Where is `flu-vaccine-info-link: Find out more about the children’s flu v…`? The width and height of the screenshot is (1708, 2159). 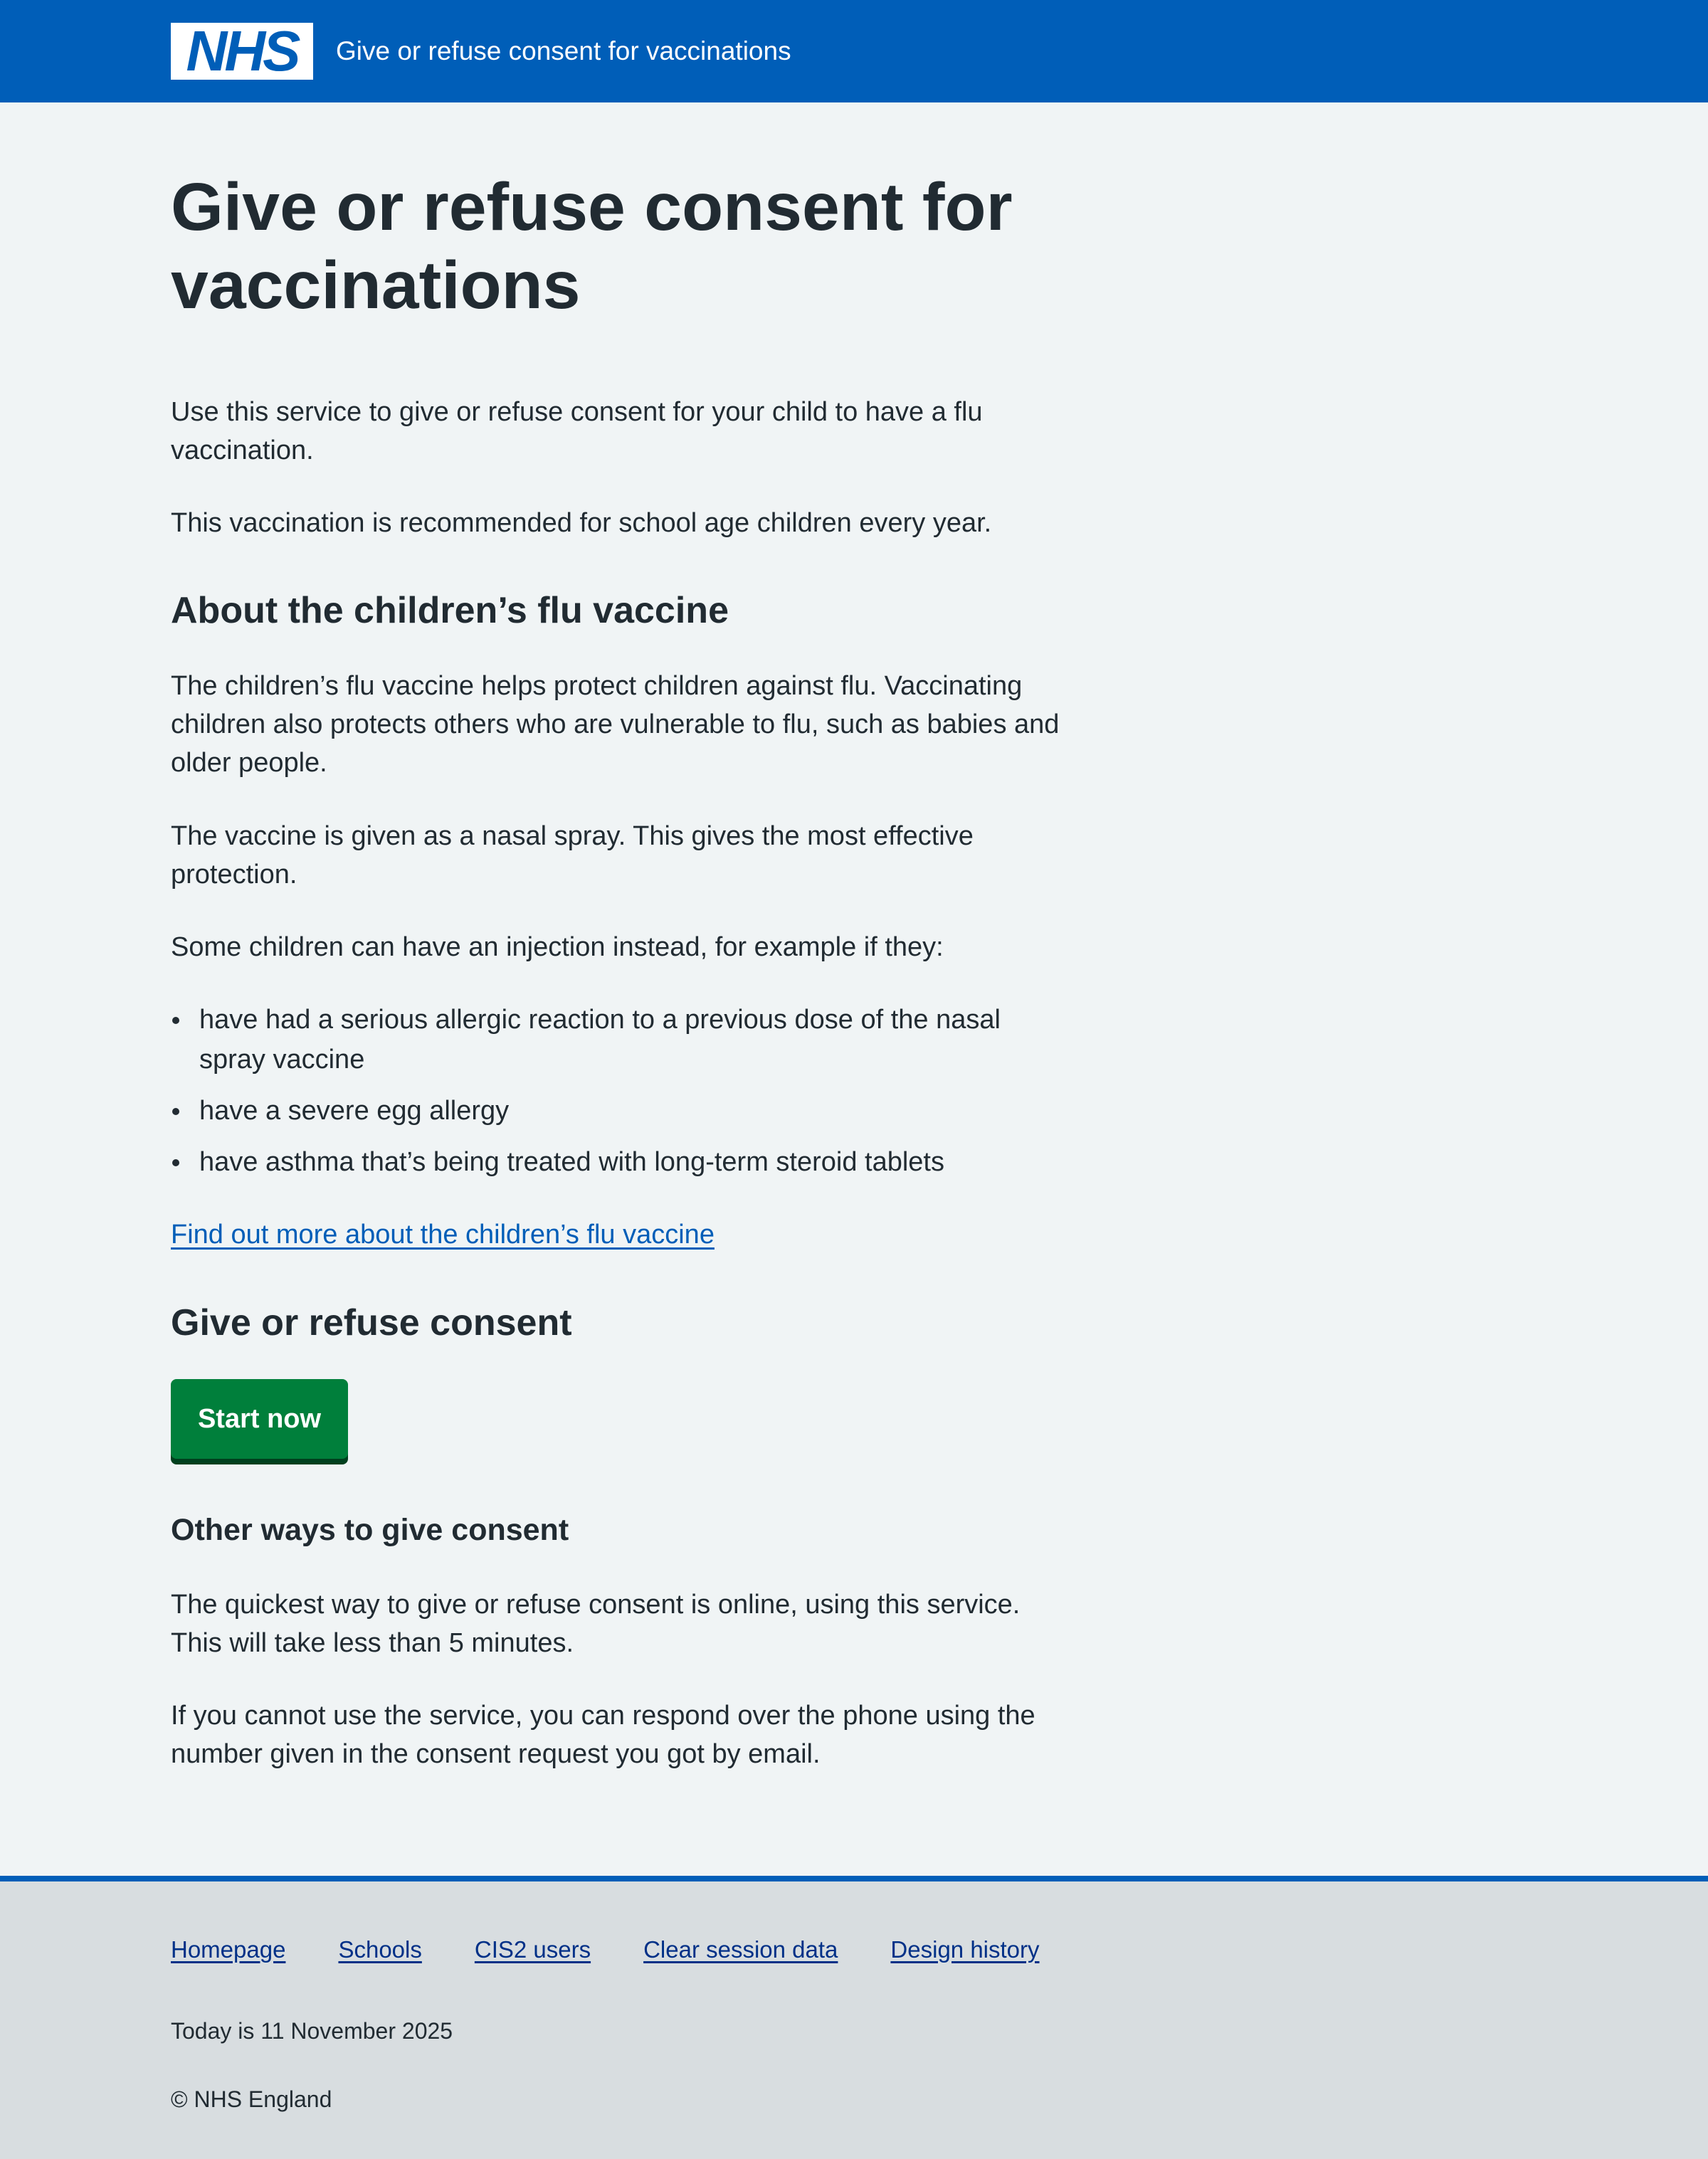
flu-vaccine-info-link: Find out more about the children’s flu v… is located at coordinates (443, 1234).